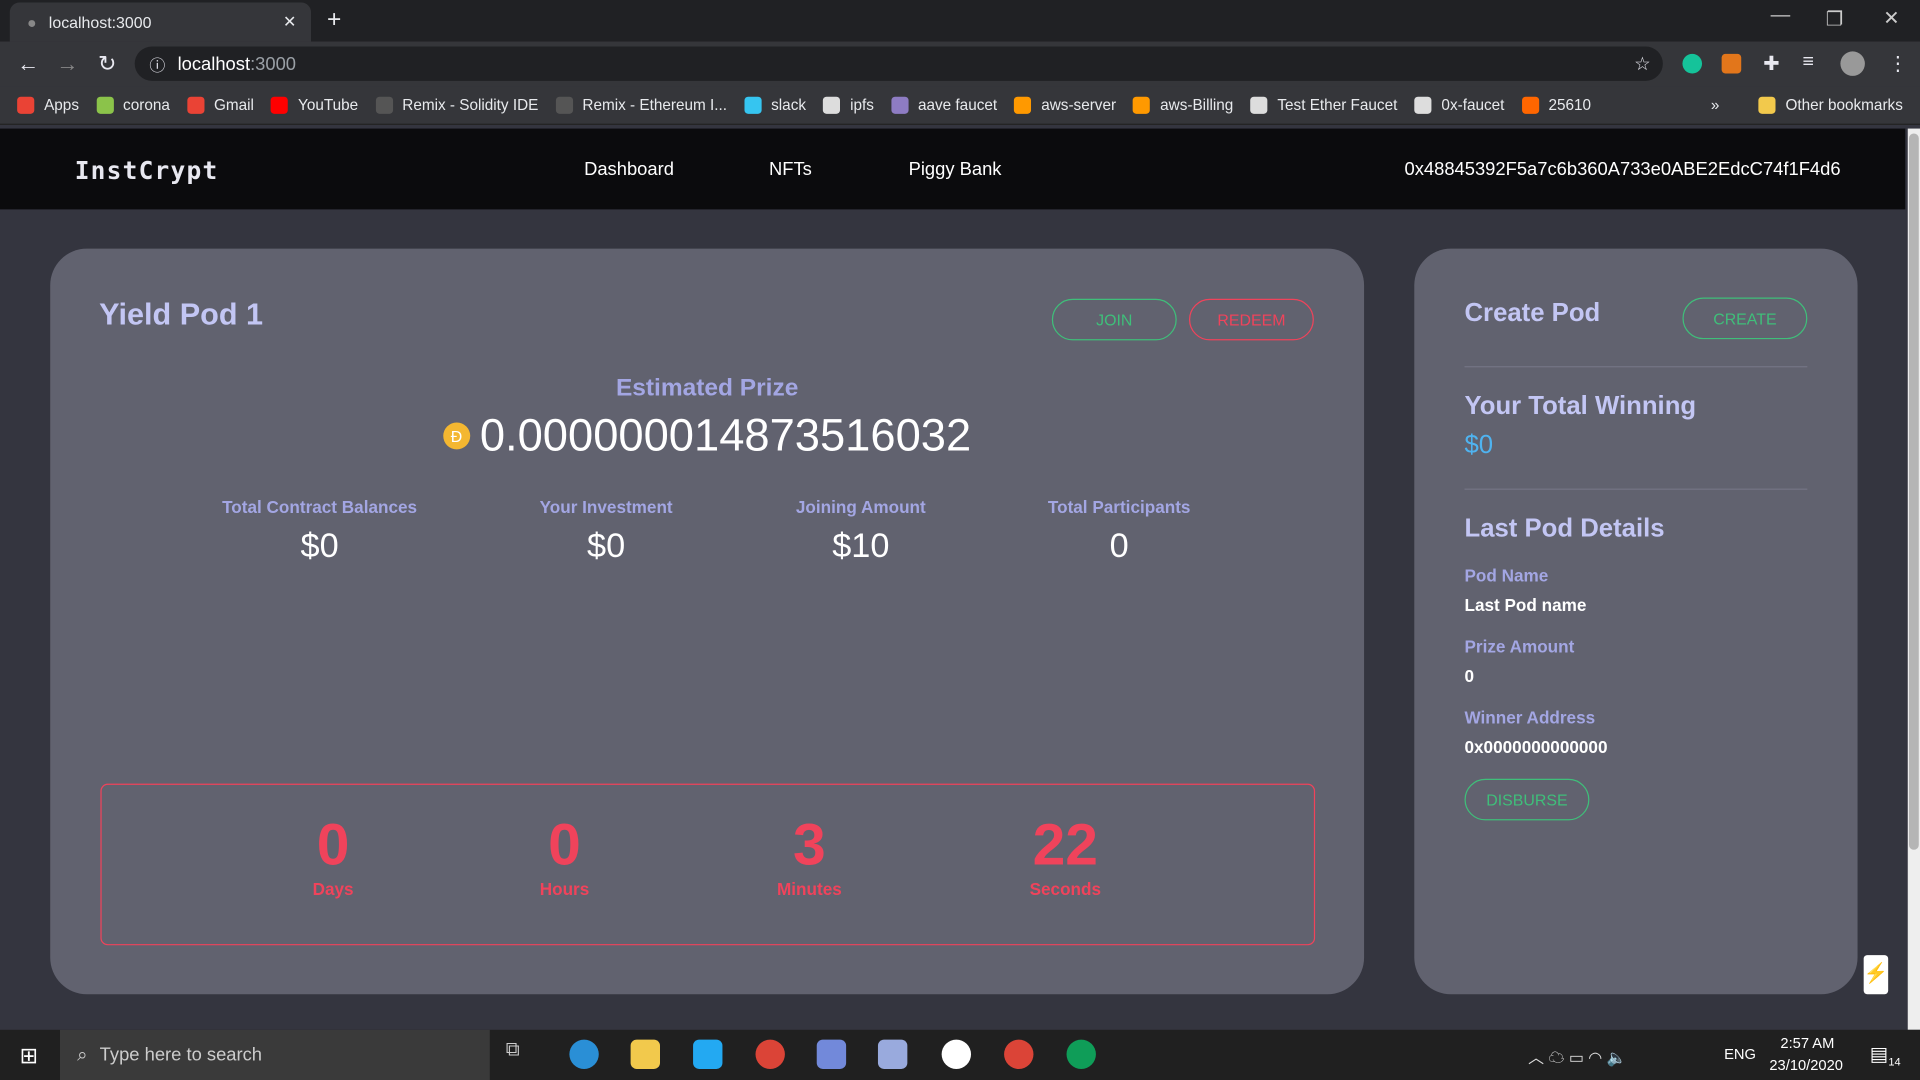 Image resolution: width=1920 pixels, height=1080 pixels. Describe the element at coordinates (100, 22) in the screenshot. I see `tab-title: localhost:3000` at that location.